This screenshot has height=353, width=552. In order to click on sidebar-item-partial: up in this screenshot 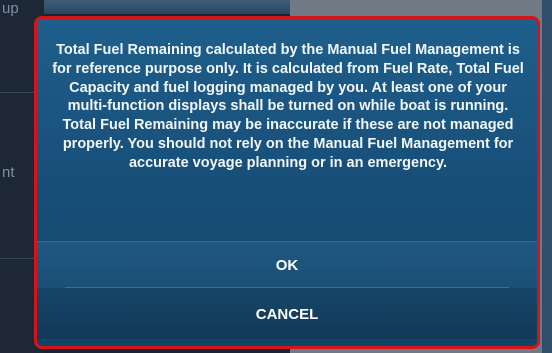, I will do `click(22, 8)`.